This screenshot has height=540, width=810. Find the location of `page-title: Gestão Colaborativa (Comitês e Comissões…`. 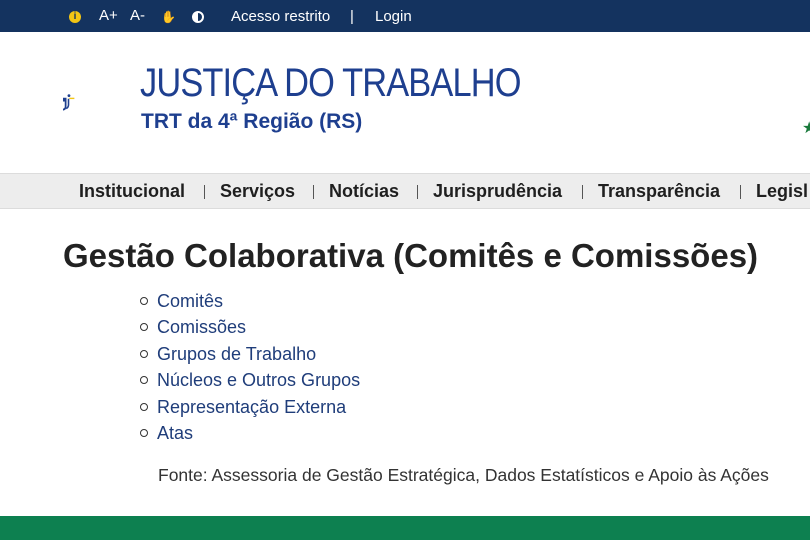

page-title: Gestão Colaborativa (Comitês e Comissões… is located at coordinates (411, 255).